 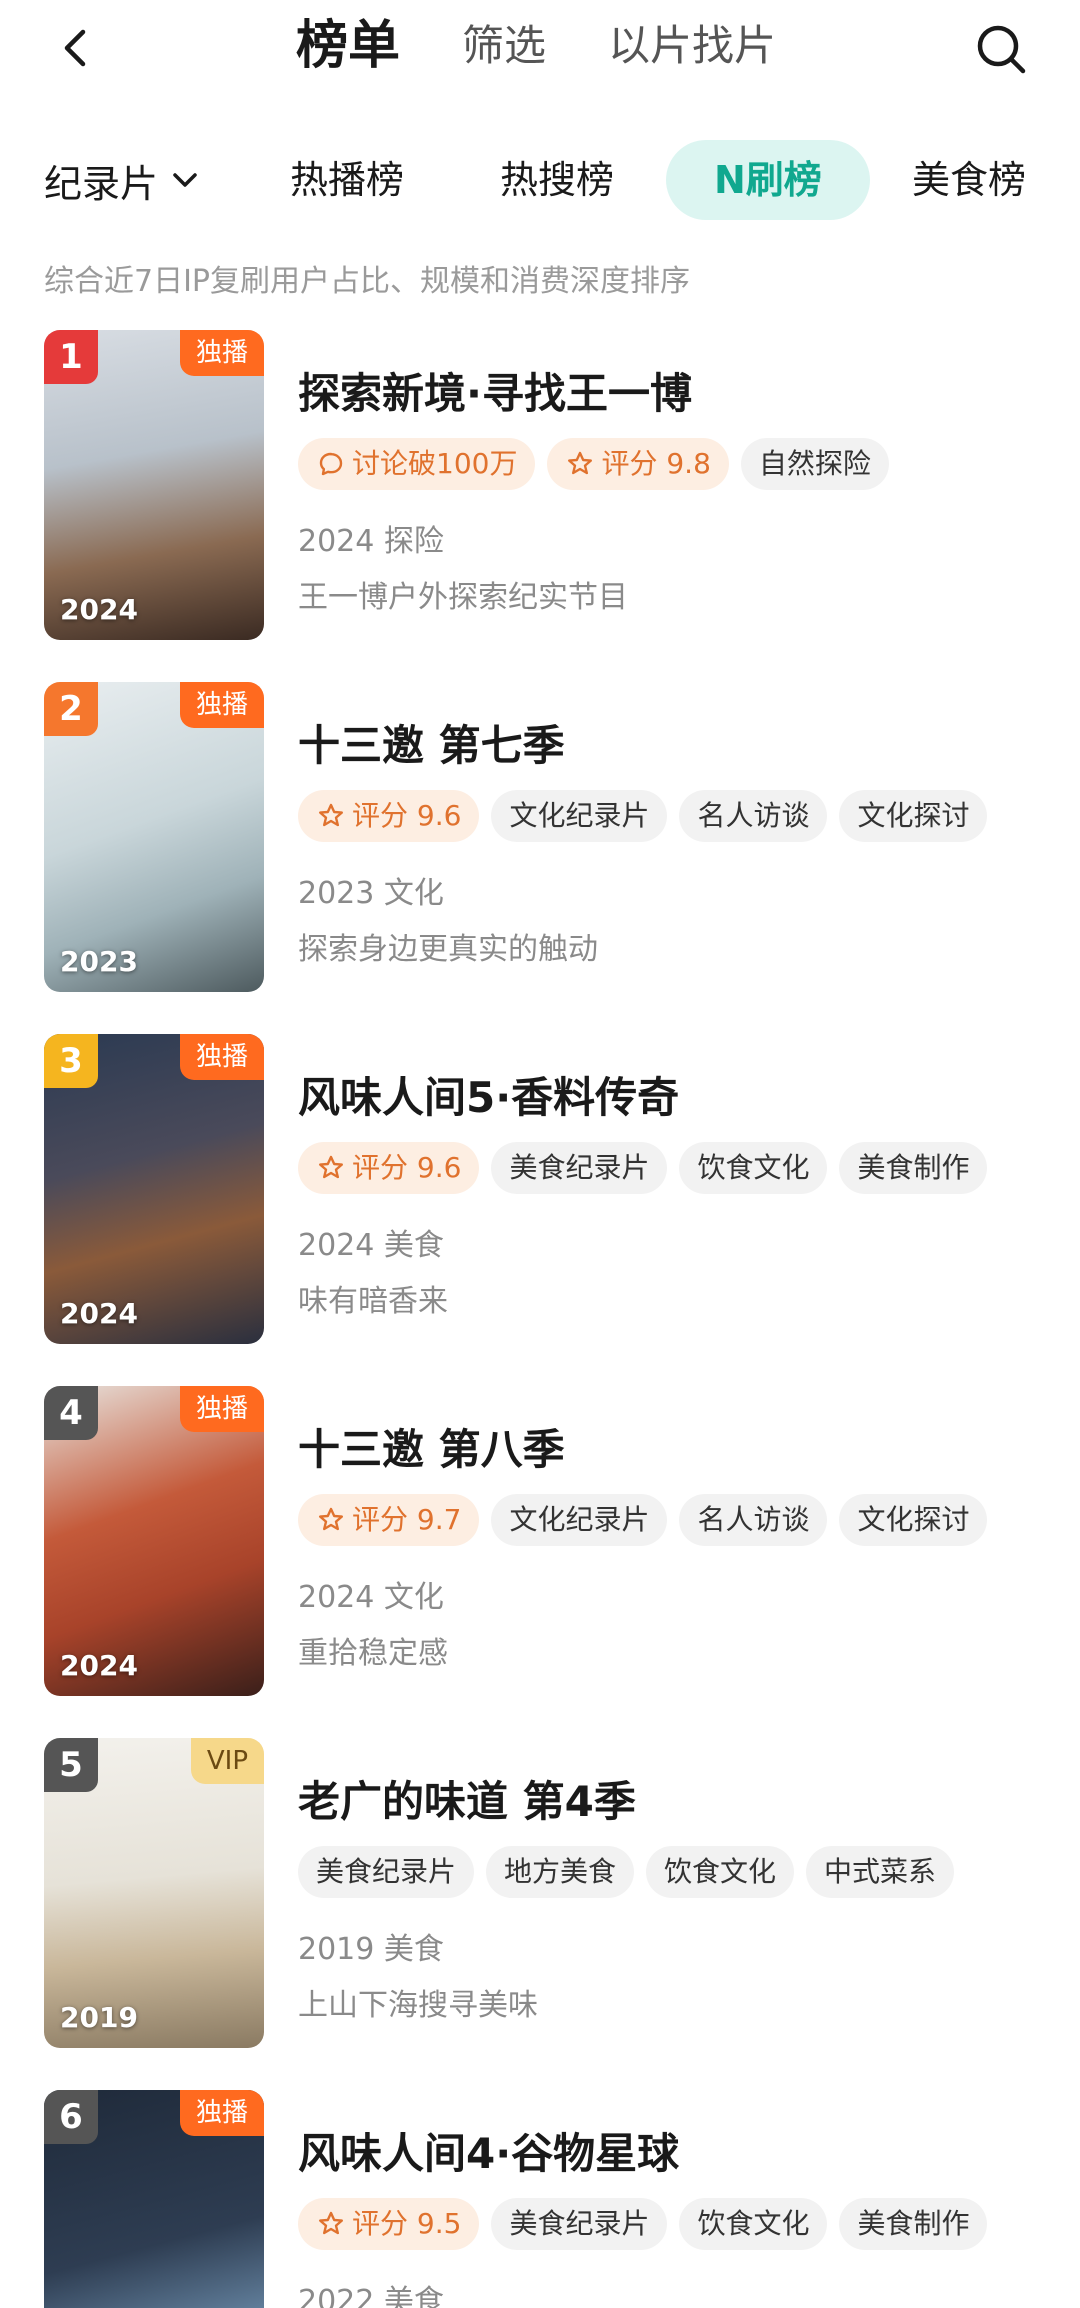 What do you see at coordinates (656, 463) in the screenshot?
I see `rating-tag-label: 评分 9.8` at bounding box center [656, 463].